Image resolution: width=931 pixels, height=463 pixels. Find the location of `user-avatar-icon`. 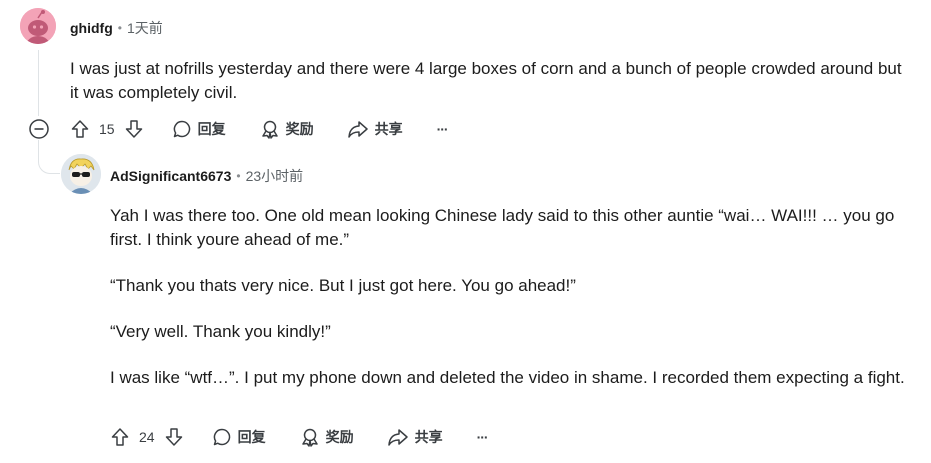

user-avatar-icon is located at coordinates (81, 174).